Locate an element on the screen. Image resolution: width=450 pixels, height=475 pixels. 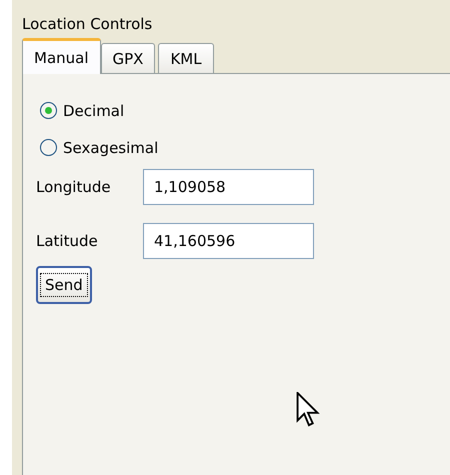
send-button: Send is located at coordinates (64, 285).